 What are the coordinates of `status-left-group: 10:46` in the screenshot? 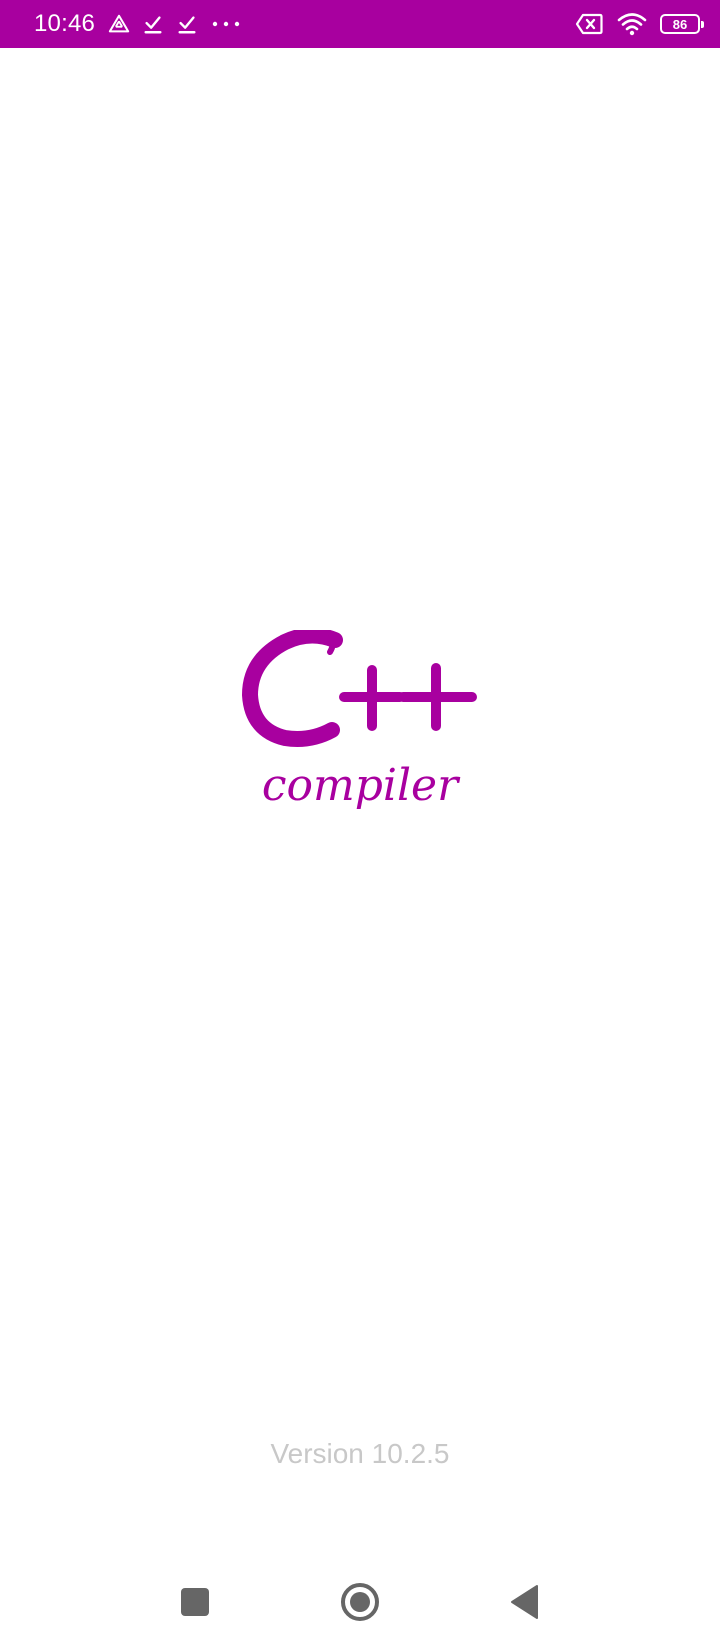 It's located at (304, 24).